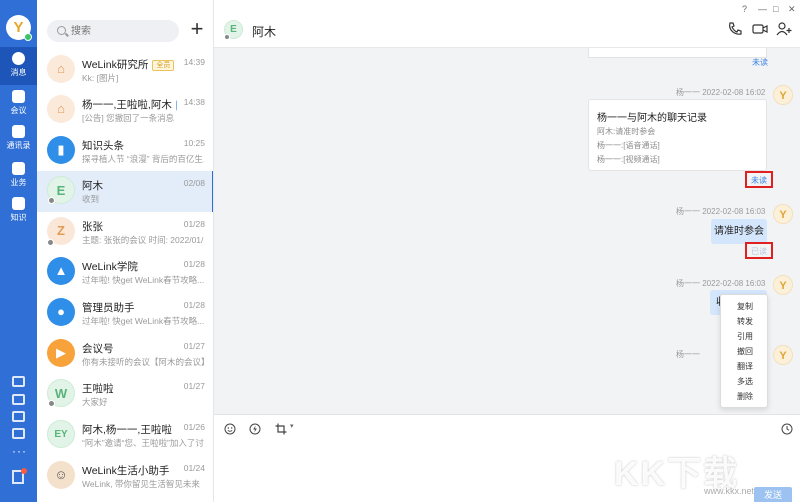 The width and height of the screenshot is (800, 502). I want to click on tag-badge: 团队, so click(176, 105).